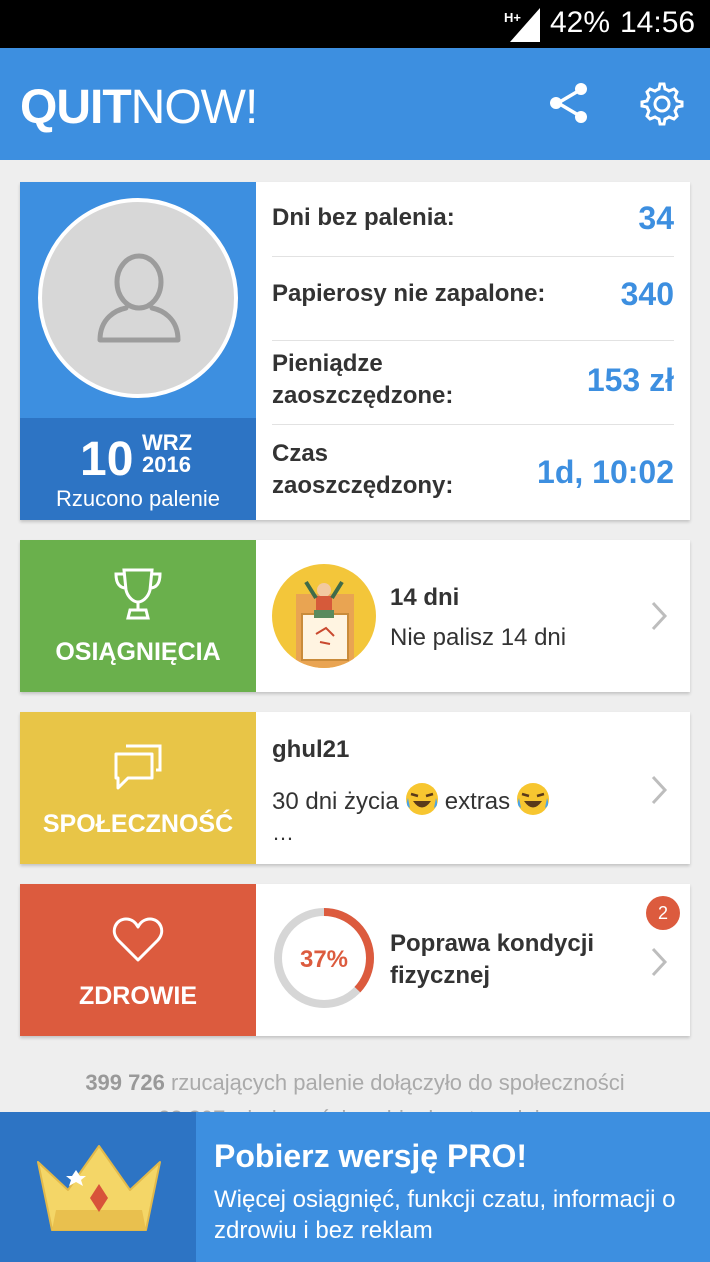  I want to click on achievements-card: OSIĄGNIĘCIA 14 dni Nie palisz 14 dni, so click(355, 616).